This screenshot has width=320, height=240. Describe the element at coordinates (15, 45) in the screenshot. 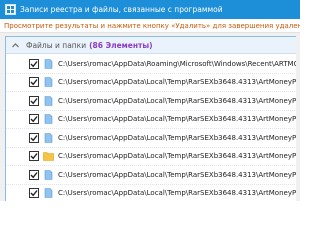

I see `chevron-up-icon` at that location.